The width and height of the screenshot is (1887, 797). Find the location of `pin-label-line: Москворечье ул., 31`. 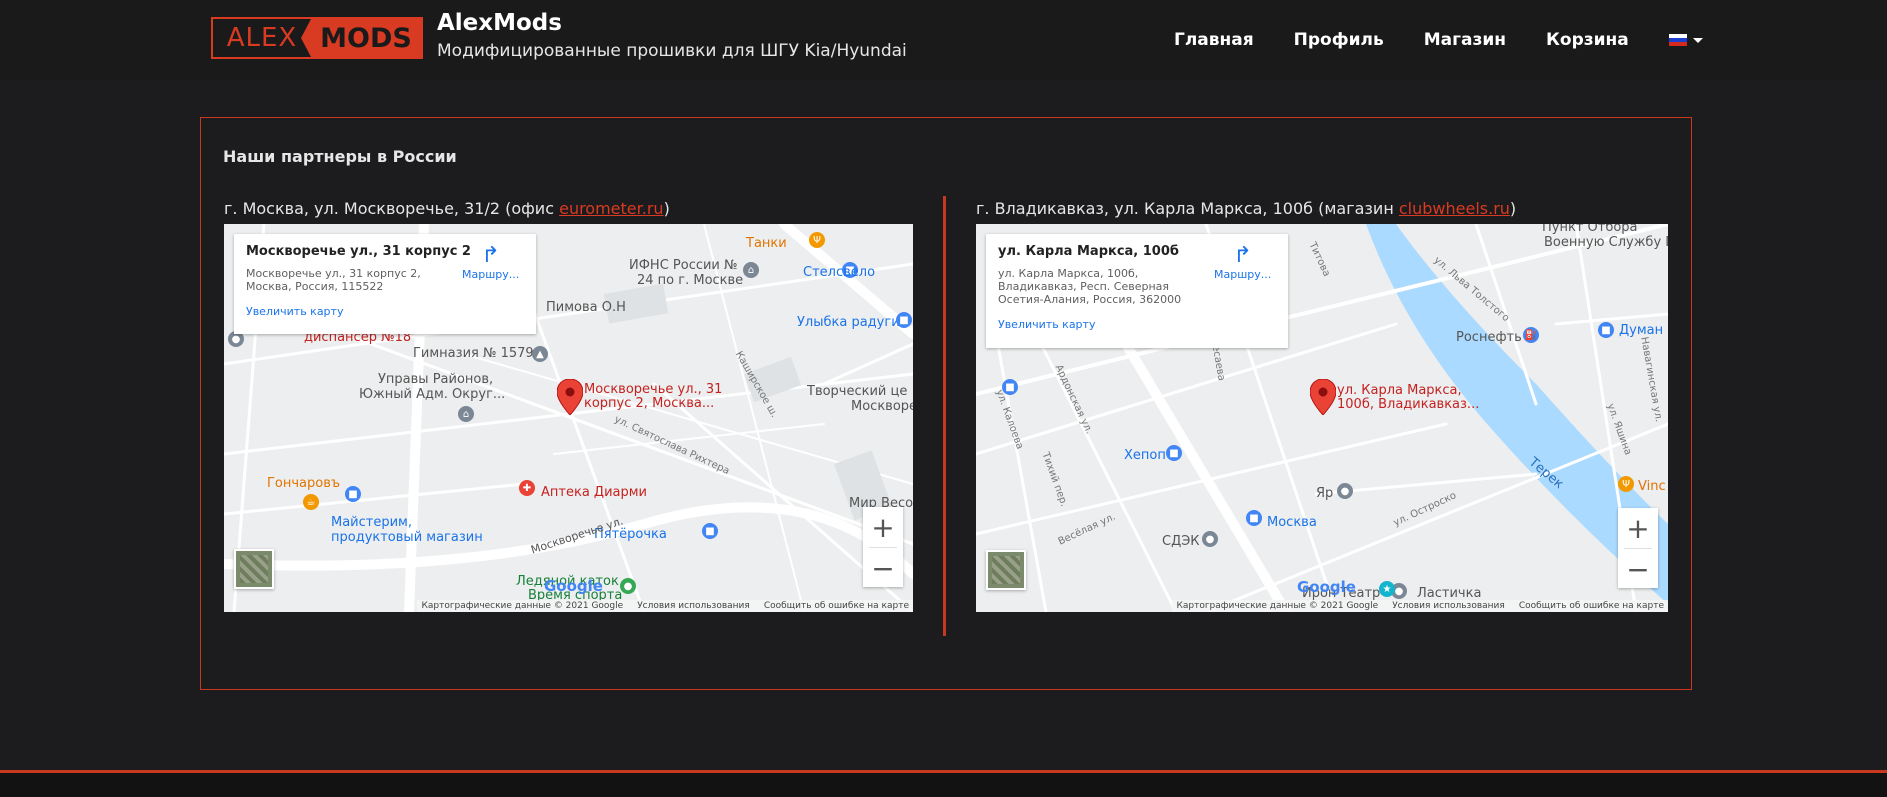

pin-label-line: Москворечье ул., 31 is located at coordinates (653, 389).